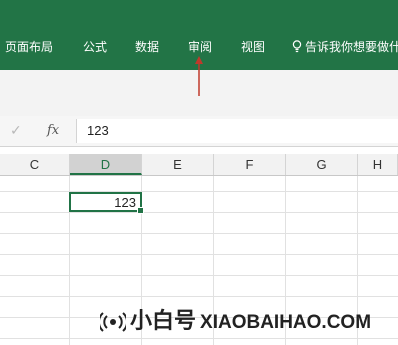 This screenshot has height=345, width=398. I want to click on watermark-site: XIAOBAIHAO.COM, so click(286, 322).